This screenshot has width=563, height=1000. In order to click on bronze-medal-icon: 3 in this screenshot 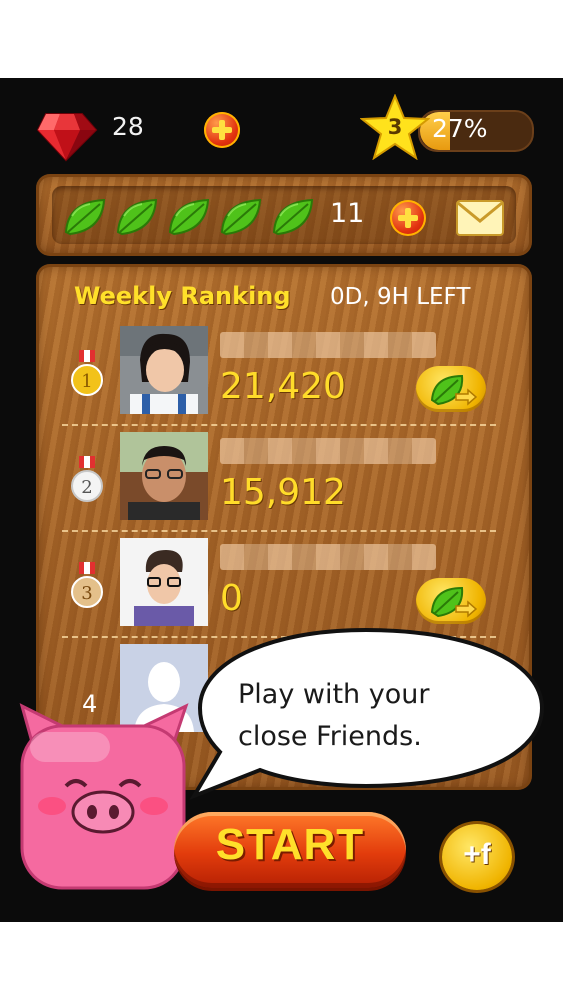, I will do `click(87, 585)`.